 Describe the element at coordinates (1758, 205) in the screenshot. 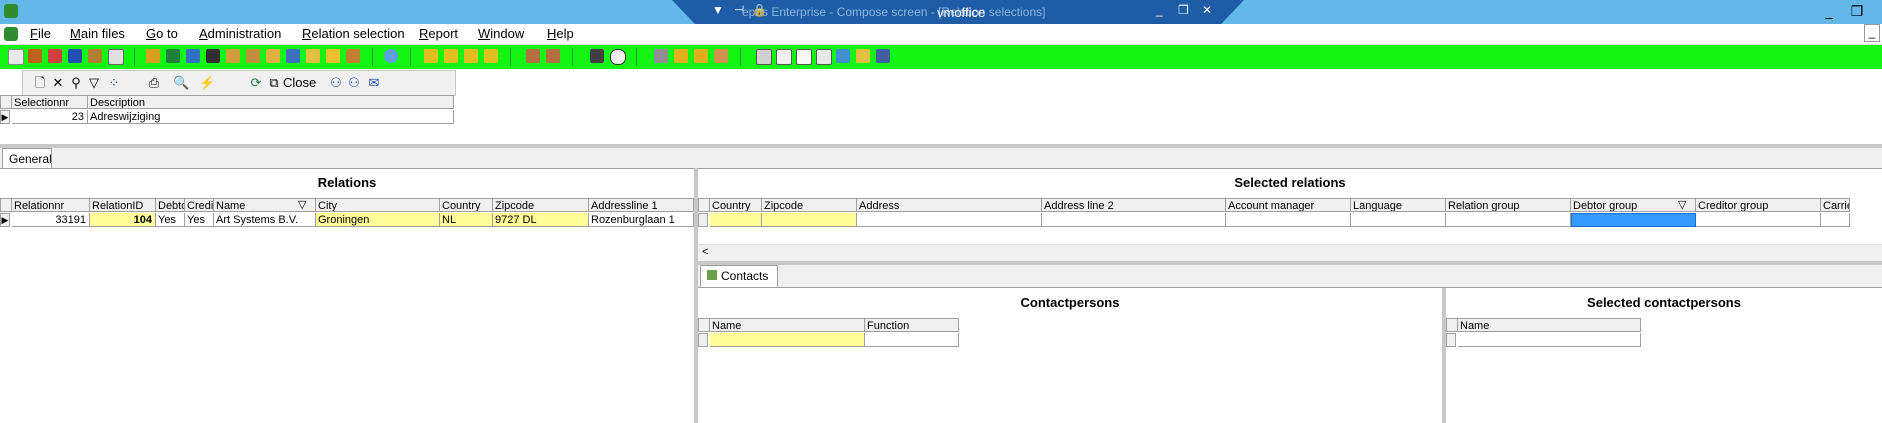

I see `header-creditor-group: Creditor group` at that location.